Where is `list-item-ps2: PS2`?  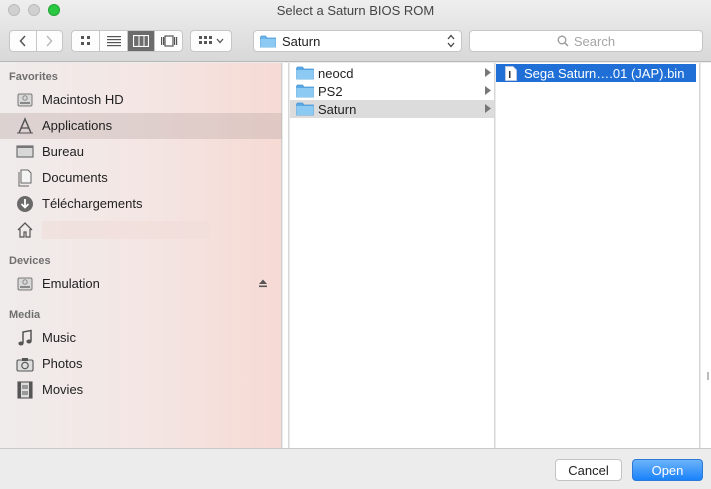
list-item-ps2: PS2 is located at coordinates (392, 91).